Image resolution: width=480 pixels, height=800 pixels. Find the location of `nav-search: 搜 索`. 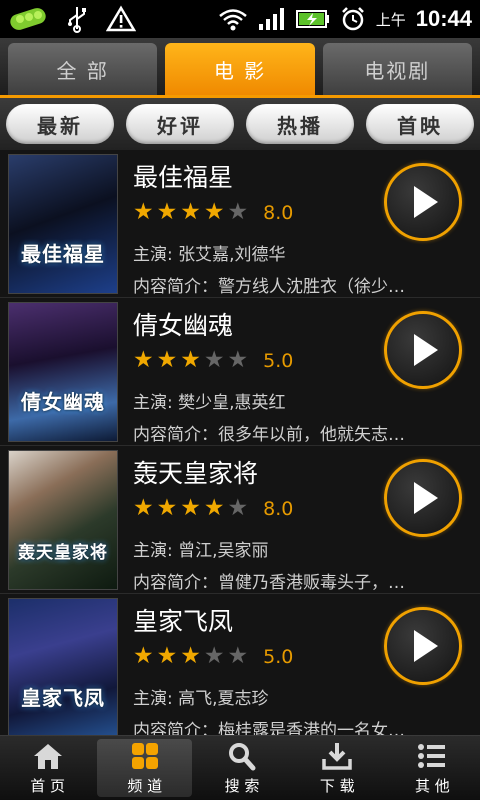

nav-search: 搜 索 is located at coordinates (241, 768).